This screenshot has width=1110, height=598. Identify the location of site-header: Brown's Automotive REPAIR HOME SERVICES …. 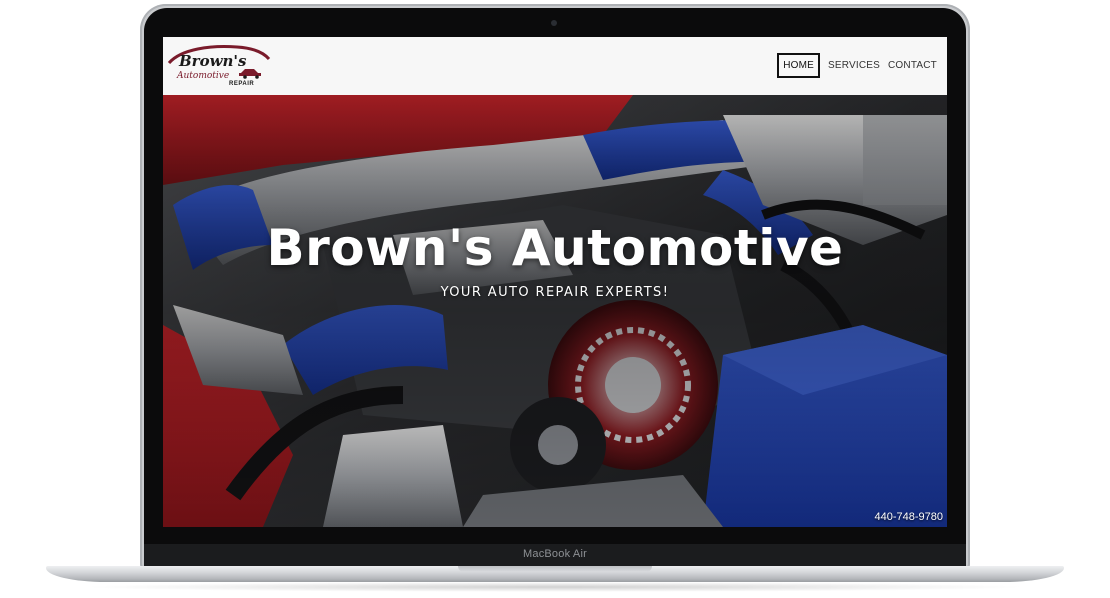
(555, 66).